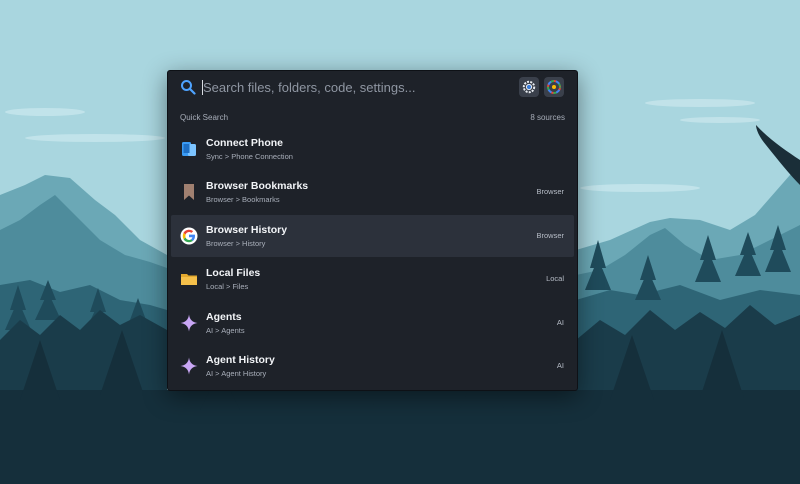  I want to click on result-title: Agent History, so click(240, 359).